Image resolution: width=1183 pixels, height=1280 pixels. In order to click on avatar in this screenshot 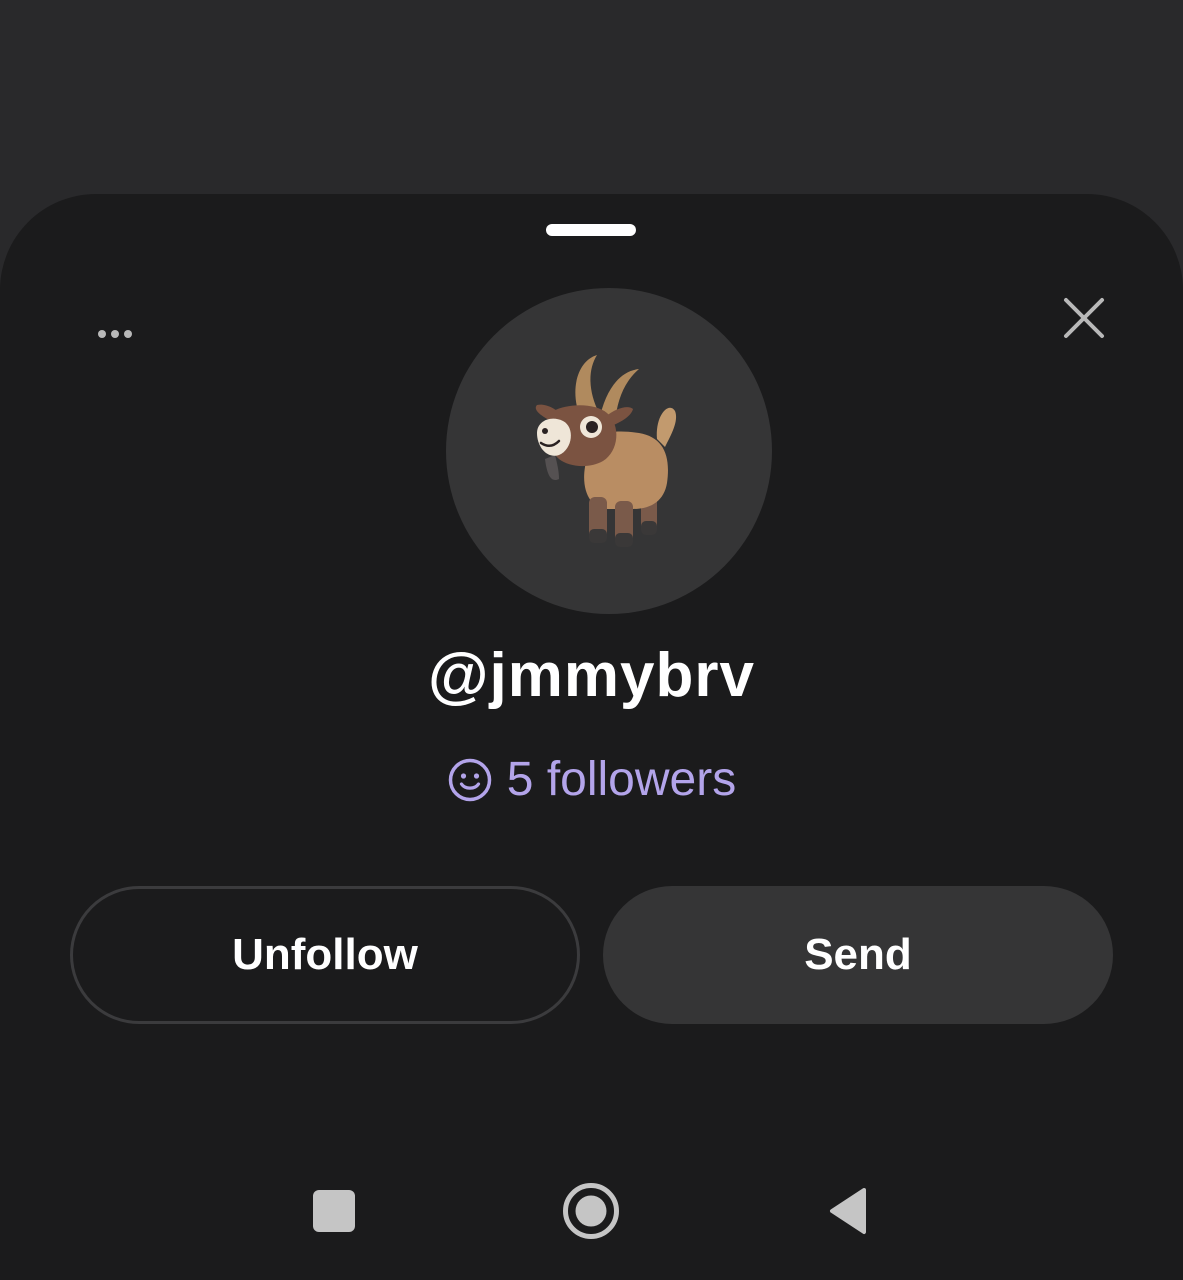, I will do `click(609, 451)`.